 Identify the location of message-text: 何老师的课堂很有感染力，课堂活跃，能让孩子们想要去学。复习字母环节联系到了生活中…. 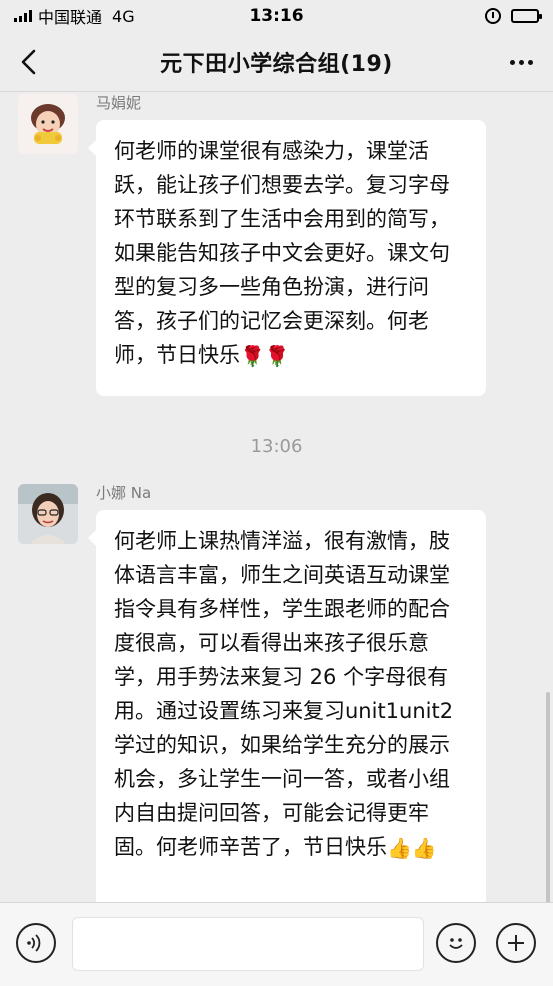
(282, 253).